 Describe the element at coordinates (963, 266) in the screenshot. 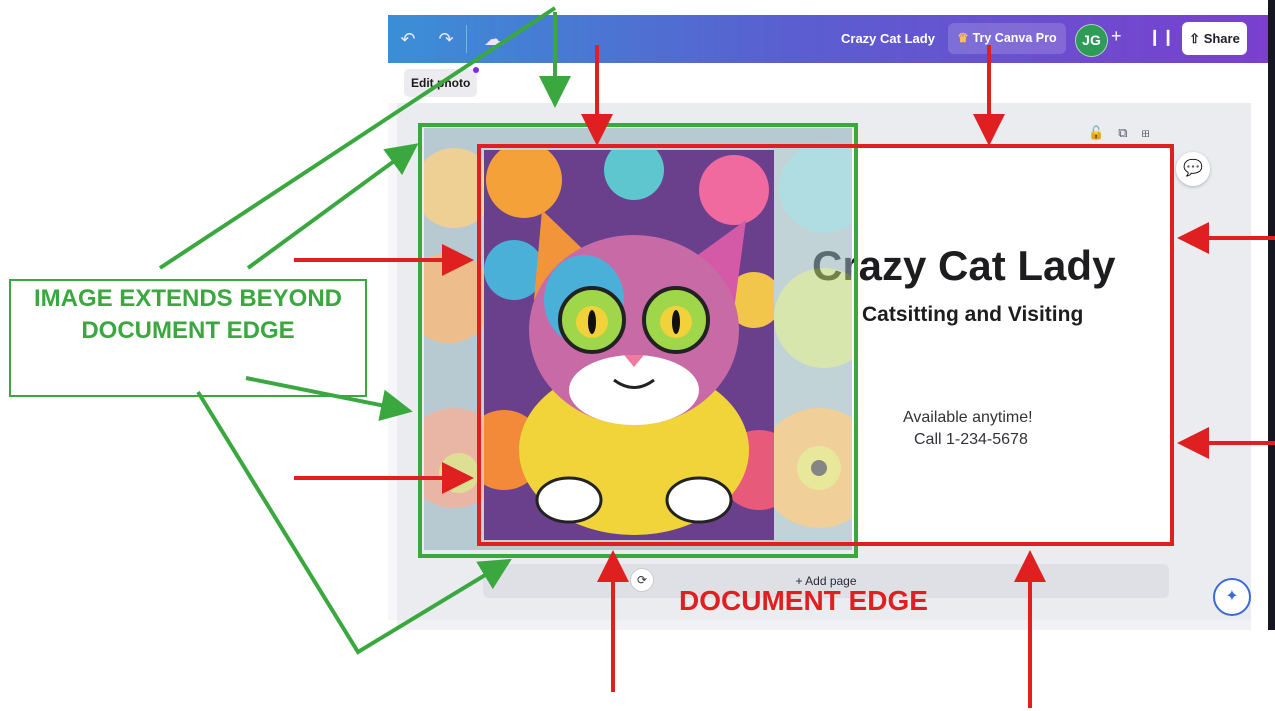

I see `design-headline: Crazy Cat Lady` at that location.